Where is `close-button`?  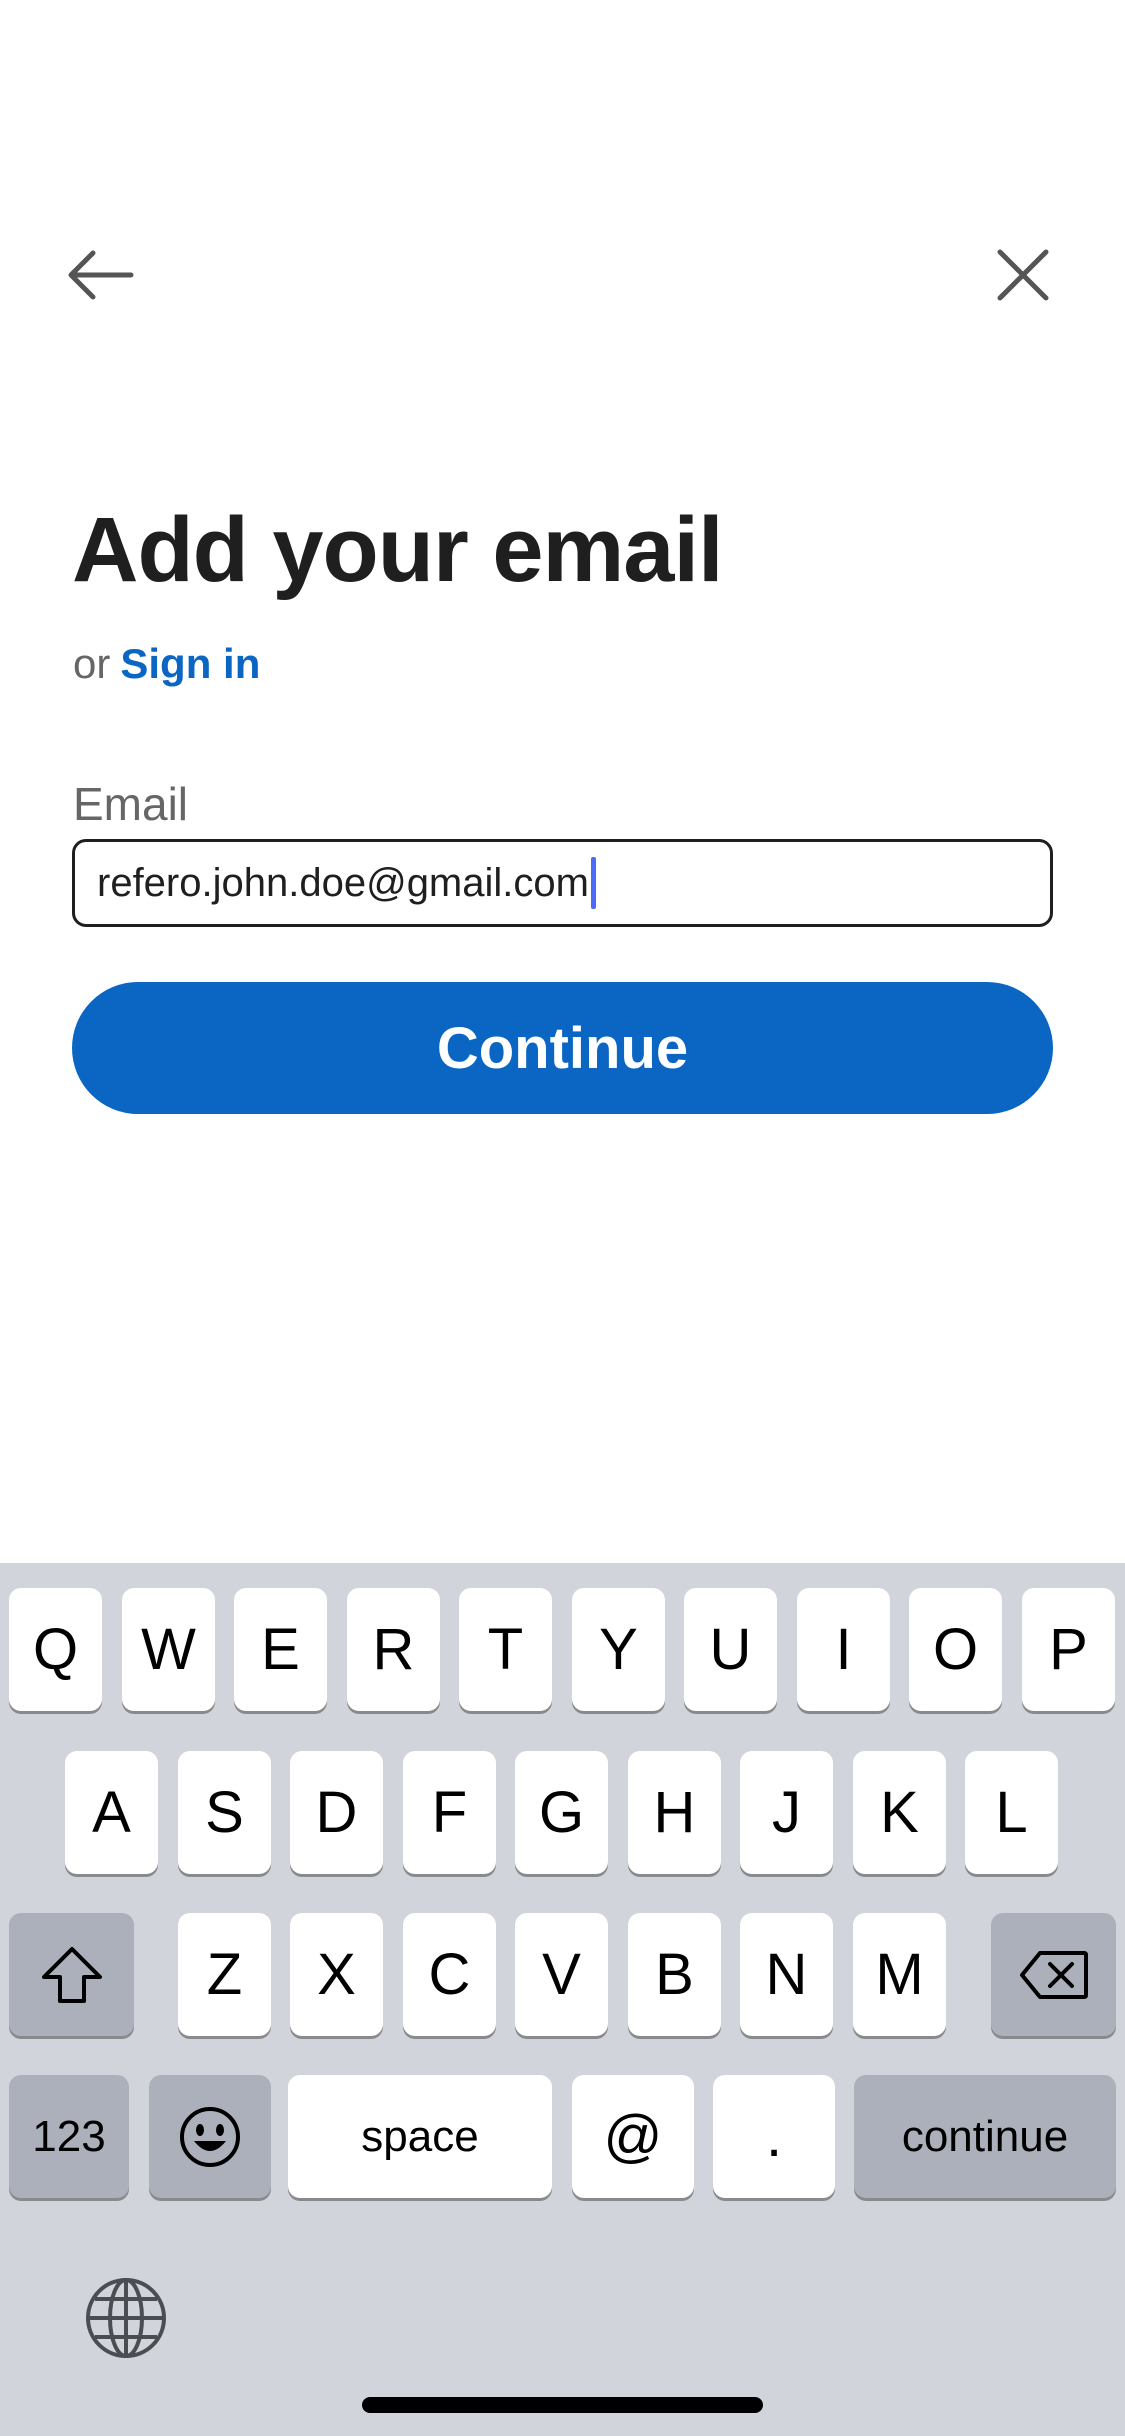 close-button is located at coordinates (1023, 275).